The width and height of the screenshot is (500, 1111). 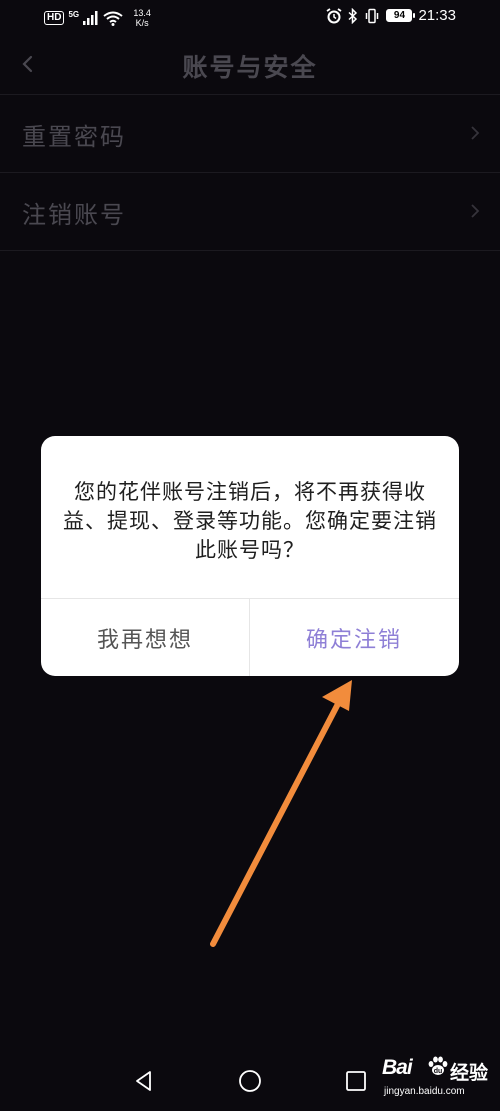 I want to click on confirm-deactivate-button: 确定注销, so click(x=354, y=637).